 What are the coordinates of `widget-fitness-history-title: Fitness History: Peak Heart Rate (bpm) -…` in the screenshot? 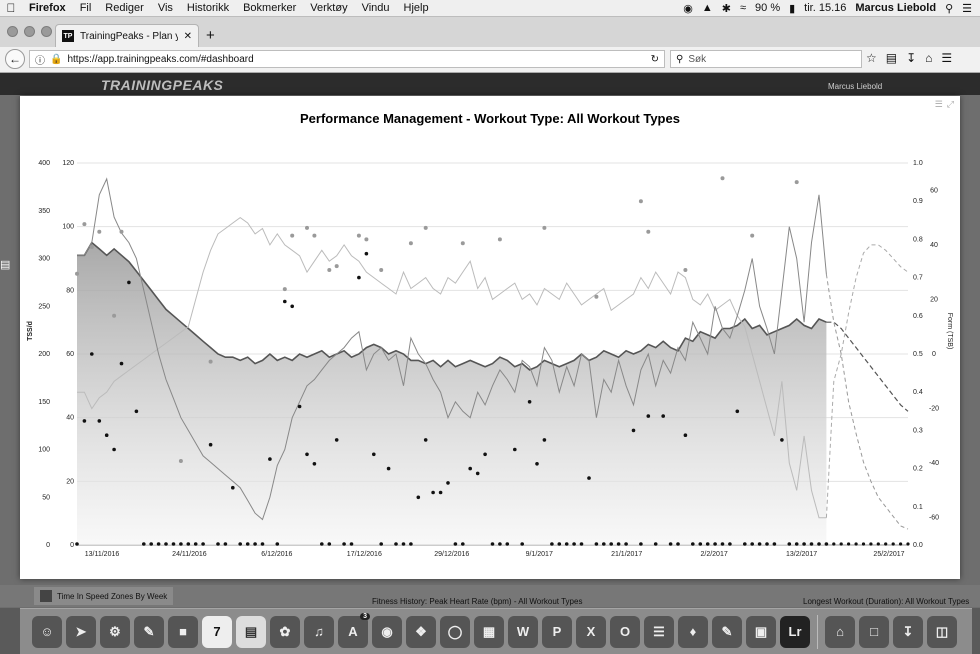 It's located at (477, 601).